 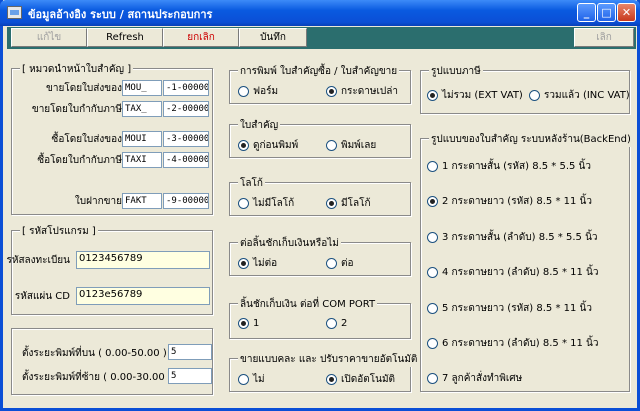 I want to click on backend-format-7-radio: 7 ลูกค้าสั่งทำพิเศษ, so click(x=474, y=378).